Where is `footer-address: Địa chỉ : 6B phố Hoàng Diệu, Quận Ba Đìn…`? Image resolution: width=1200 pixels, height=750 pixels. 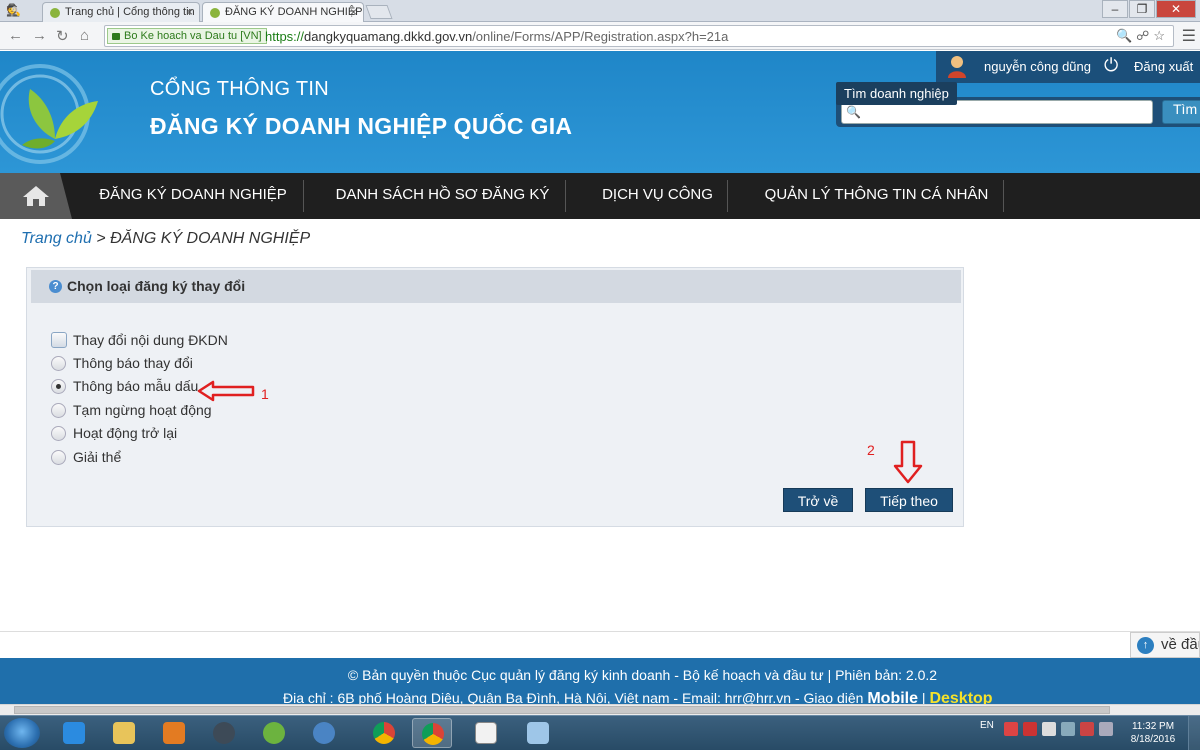
footer-address: Địa chỉ : 6B phố Hoàng Diệu, Quận Ba Đìn… is located at coordinates (638, 697).